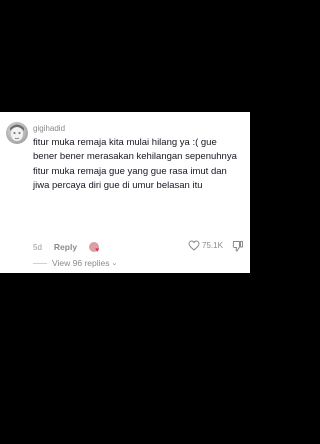 This screenshot has width=320, height=444. I want to click on user-avatar, so click(17, 133).